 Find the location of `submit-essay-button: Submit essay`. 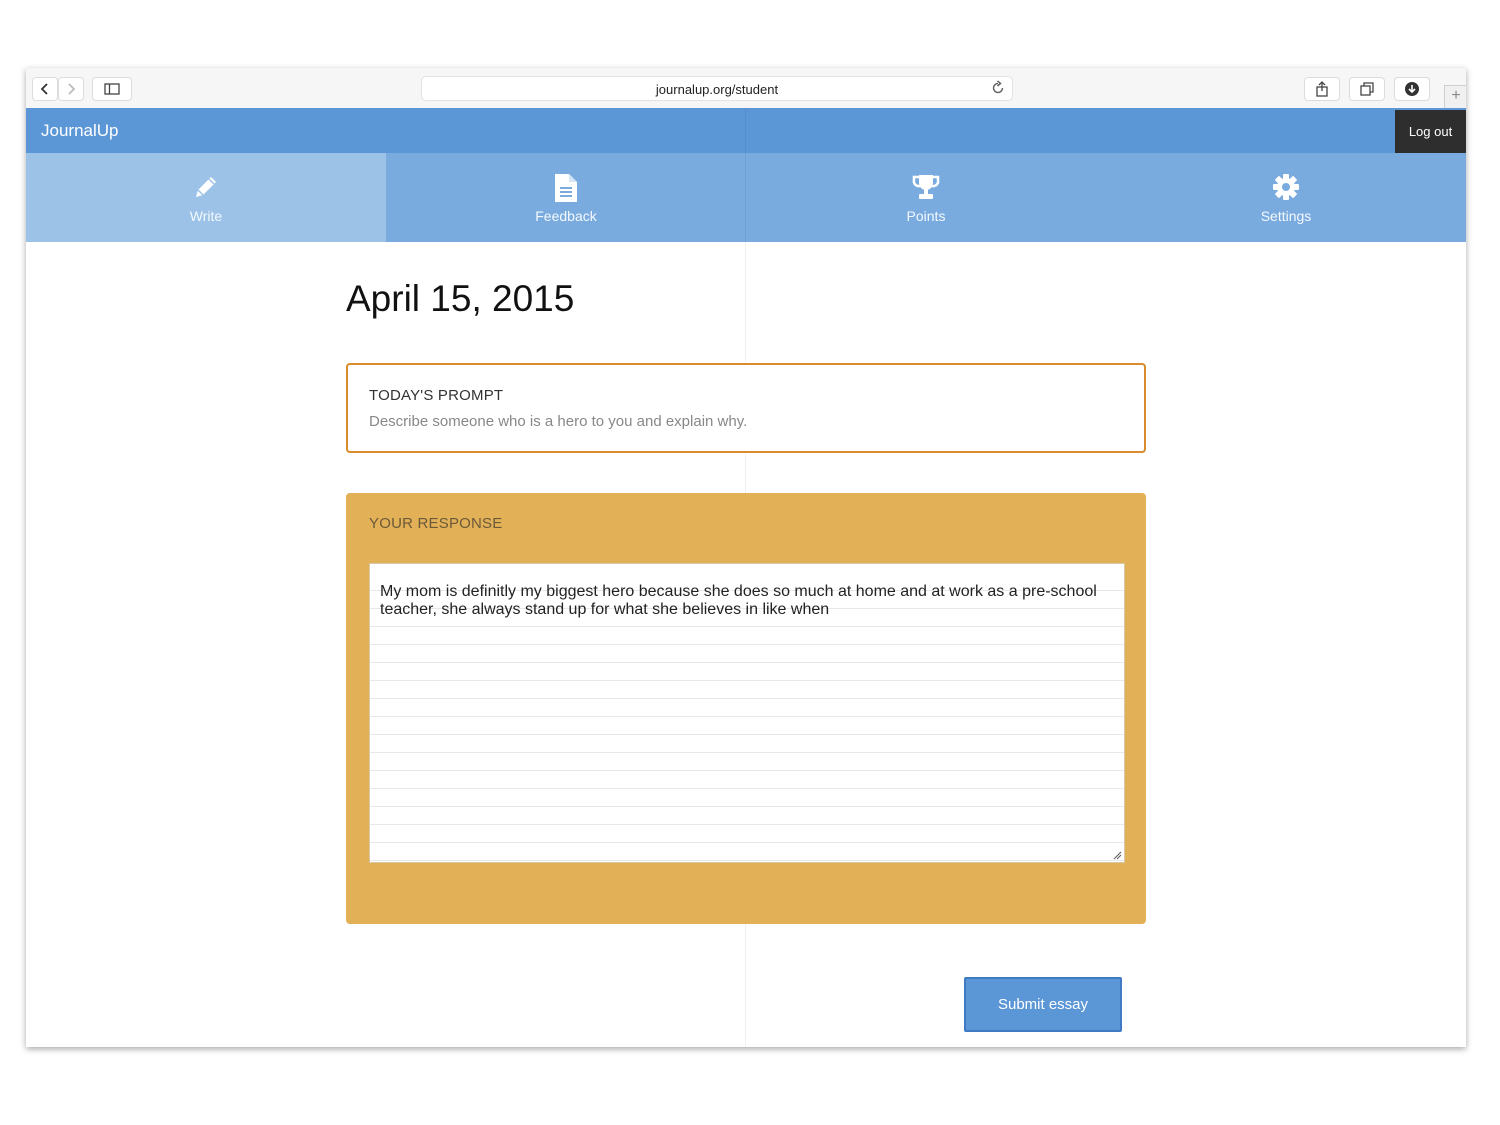

submit-essay-button: Submit essay is located at coordinates (1043, 1004).